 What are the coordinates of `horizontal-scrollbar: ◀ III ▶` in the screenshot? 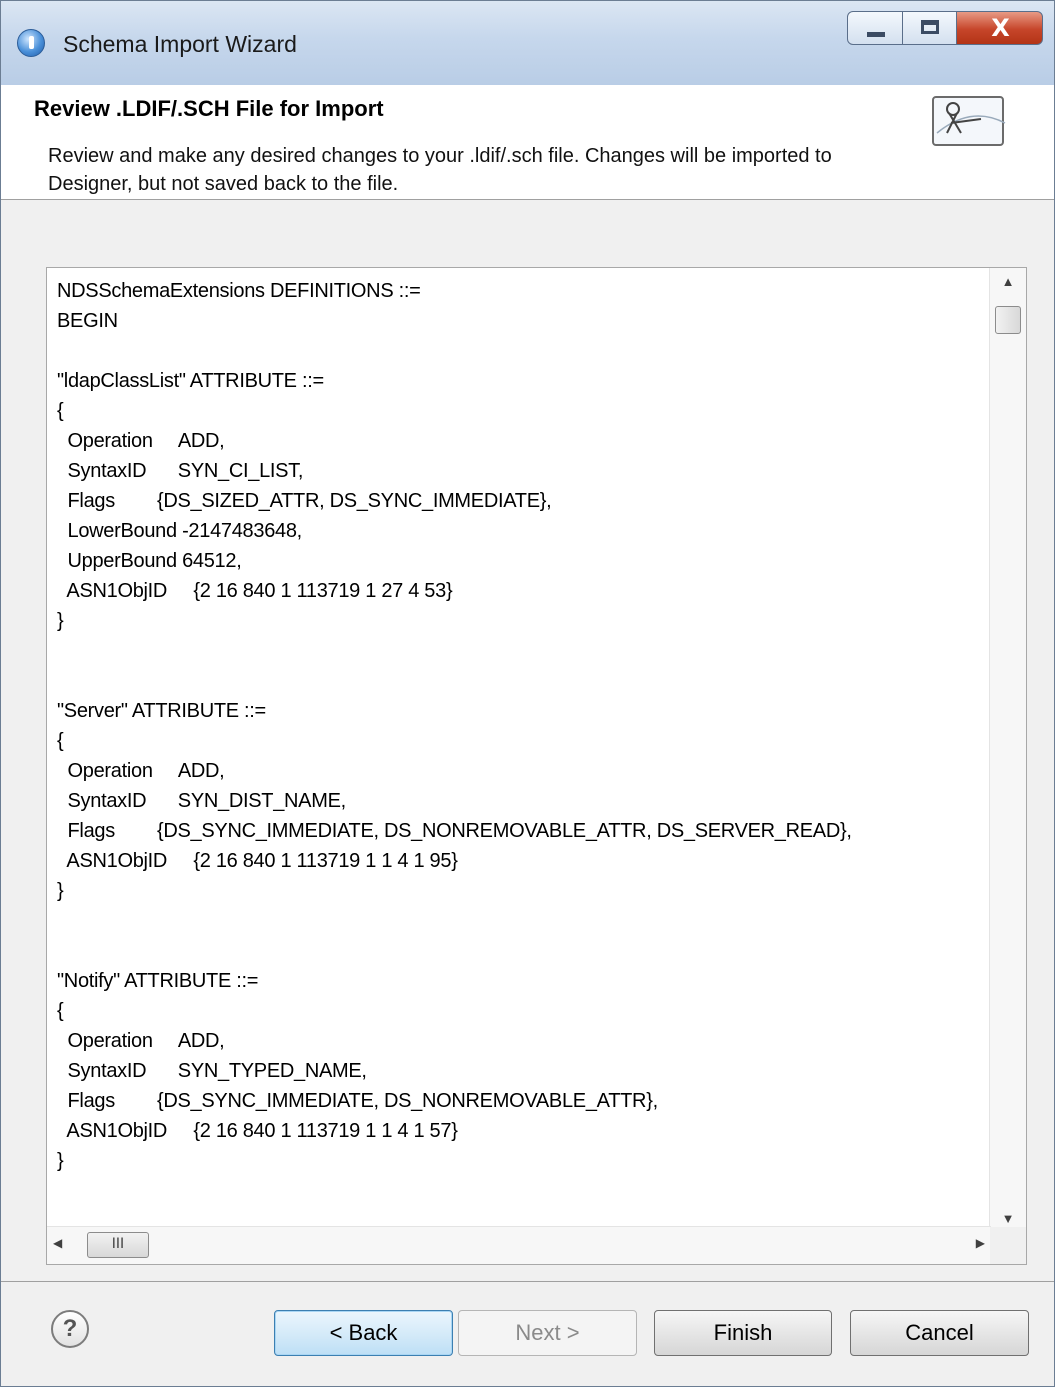 It's located at (519, 1245).